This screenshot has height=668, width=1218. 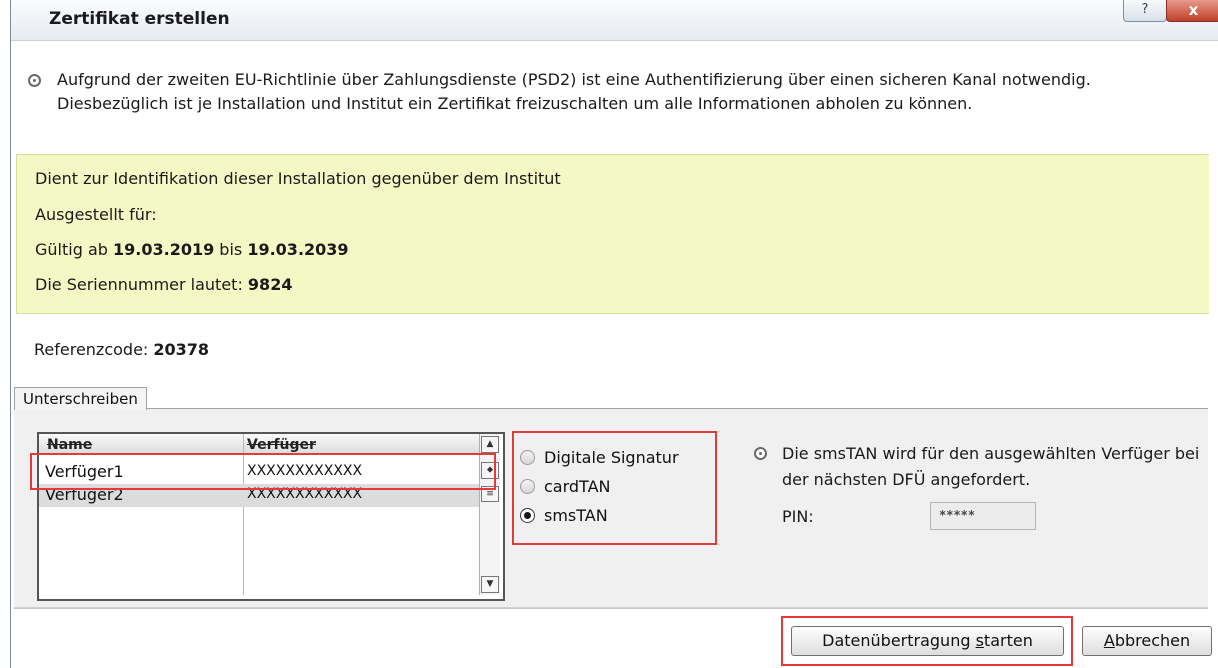 What do you see at coordinates (577, 486) in the screenshot?
I see `radio-label: cardTAN` at bounding box center [577, 486].